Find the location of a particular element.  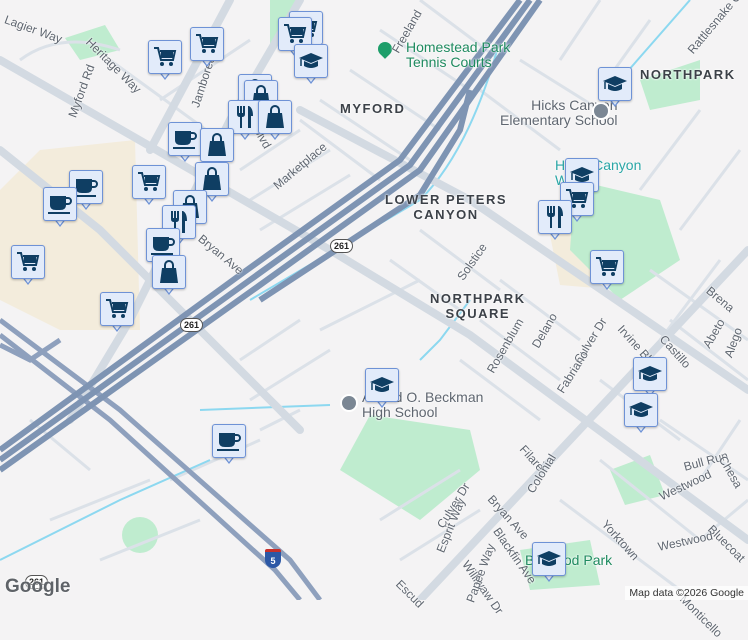

area-line: CANYON is located at coordinates (446, 214).